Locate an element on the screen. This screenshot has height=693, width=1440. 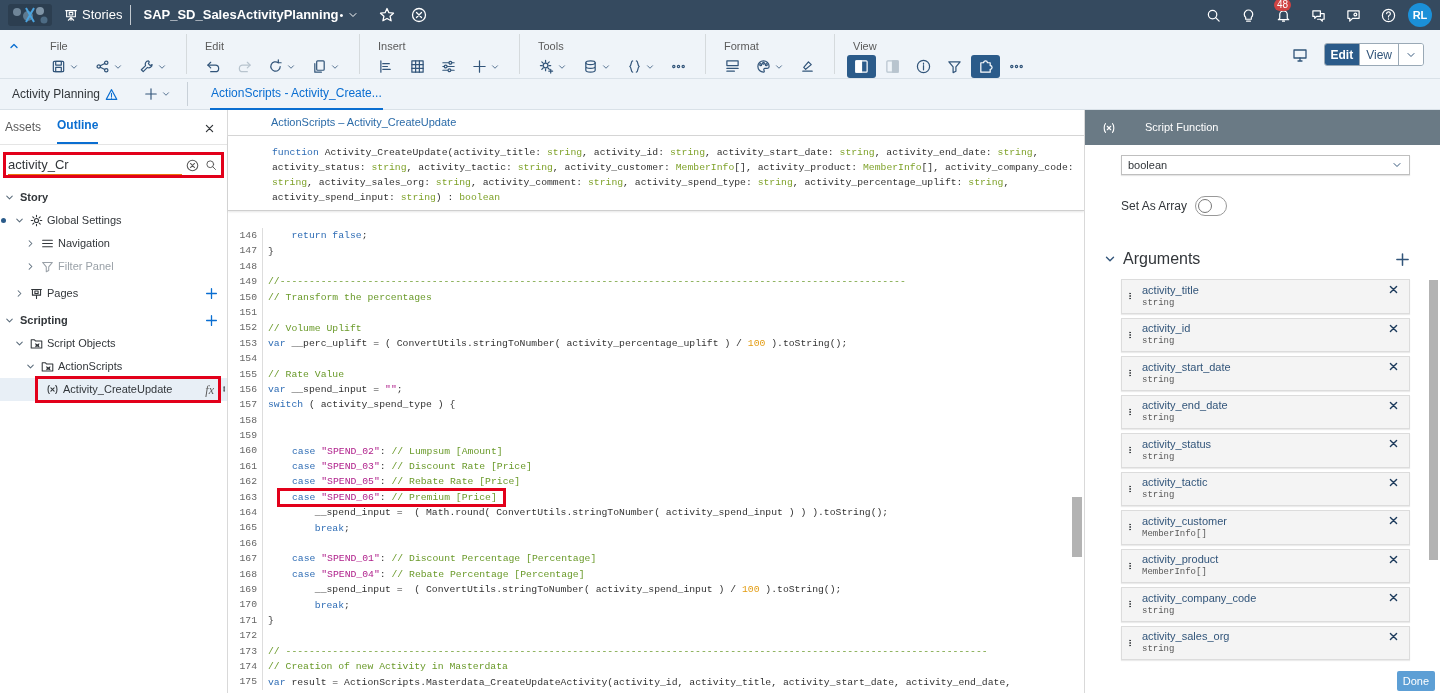
search-field: activity_Cr is located at coordinates (113, 165).